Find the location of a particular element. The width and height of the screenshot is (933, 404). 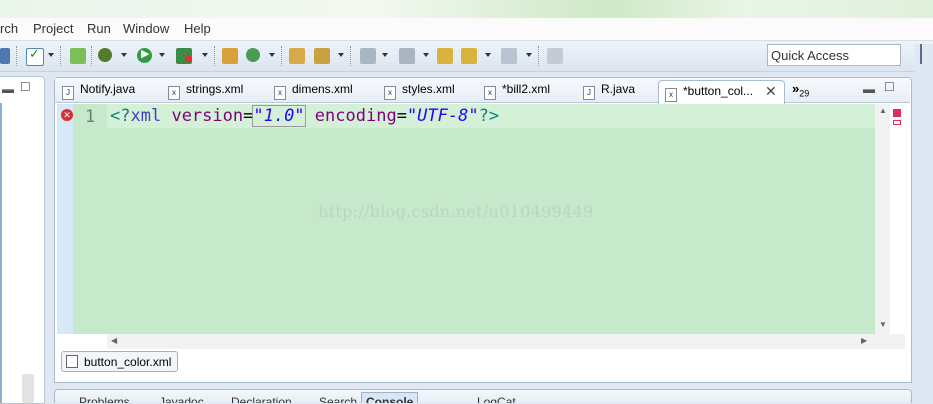

search-icon is located at coordinates (322, 56).